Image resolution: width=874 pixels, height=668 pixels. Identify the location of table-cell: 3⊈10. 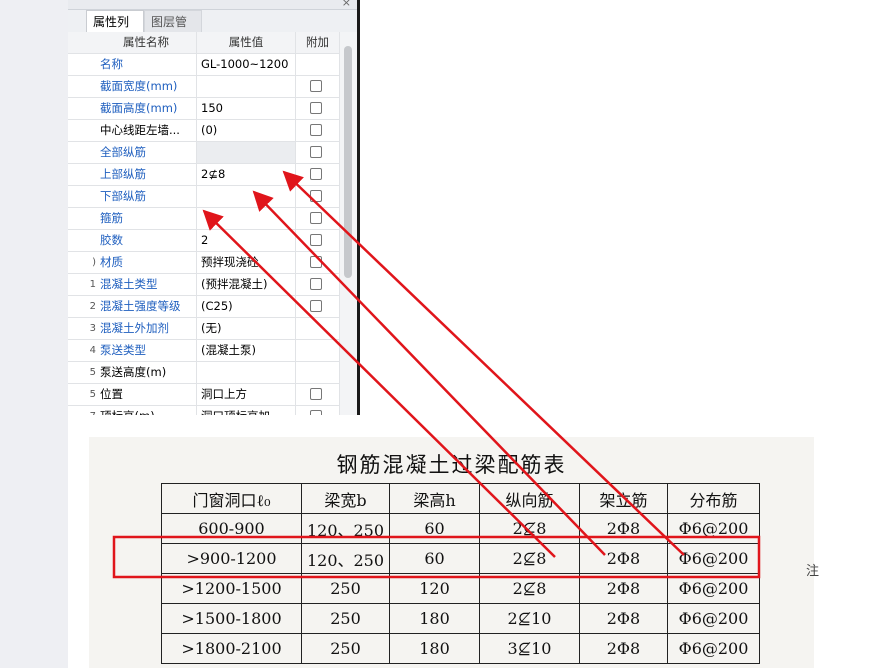
(529, 648).